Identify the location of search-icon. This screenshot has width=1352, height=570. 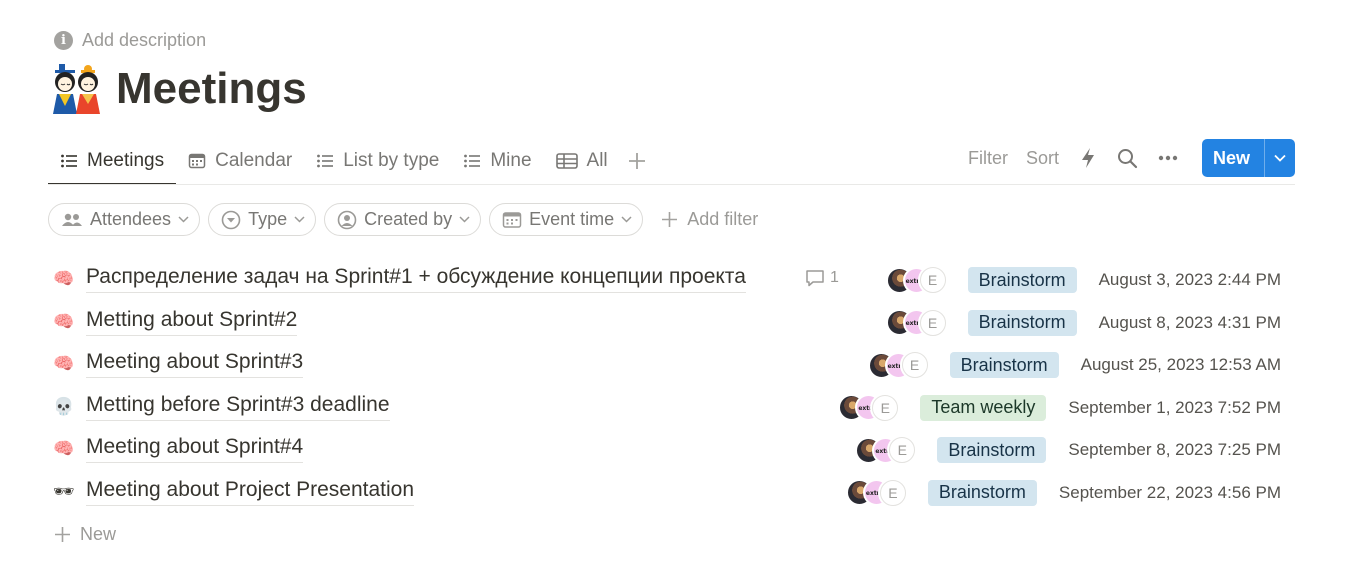
(1128, 158).